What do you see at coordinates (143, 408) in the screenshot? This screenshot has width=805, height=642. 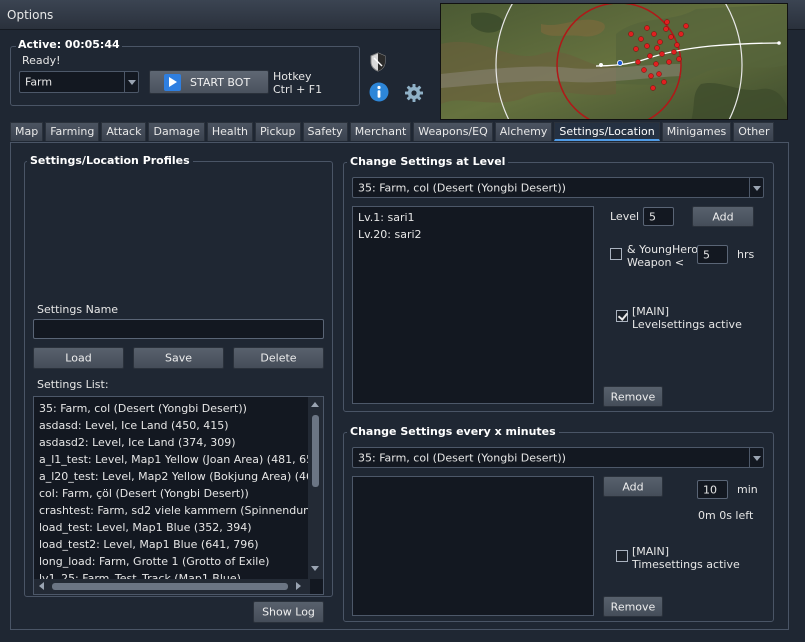 I see `list-item: 35: Farm, col (Desert (Yongbi Desert))` at bounding box center [143, 408].